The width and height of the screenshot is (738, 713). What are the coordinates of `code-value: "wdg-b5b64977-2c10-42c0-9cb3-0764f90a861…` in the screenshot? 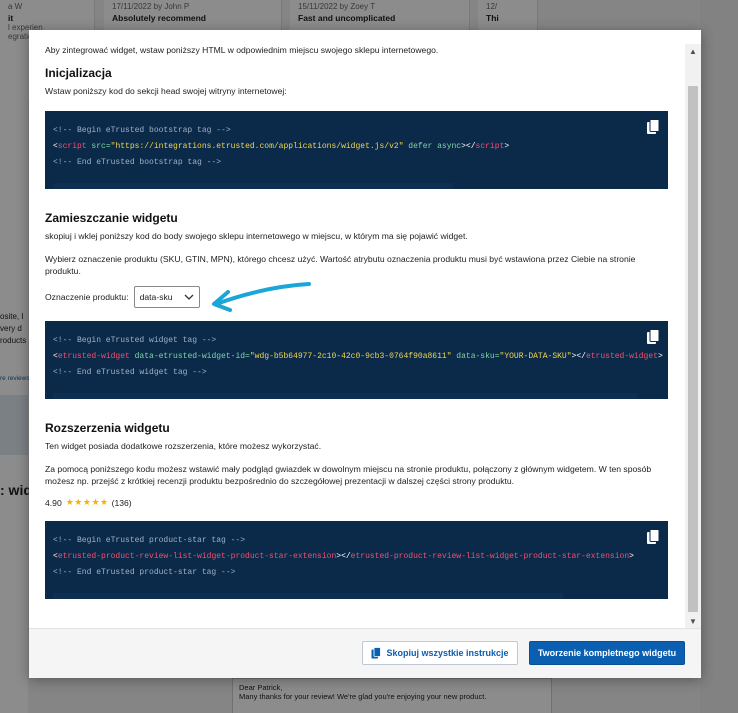 It's located at (350, 356).